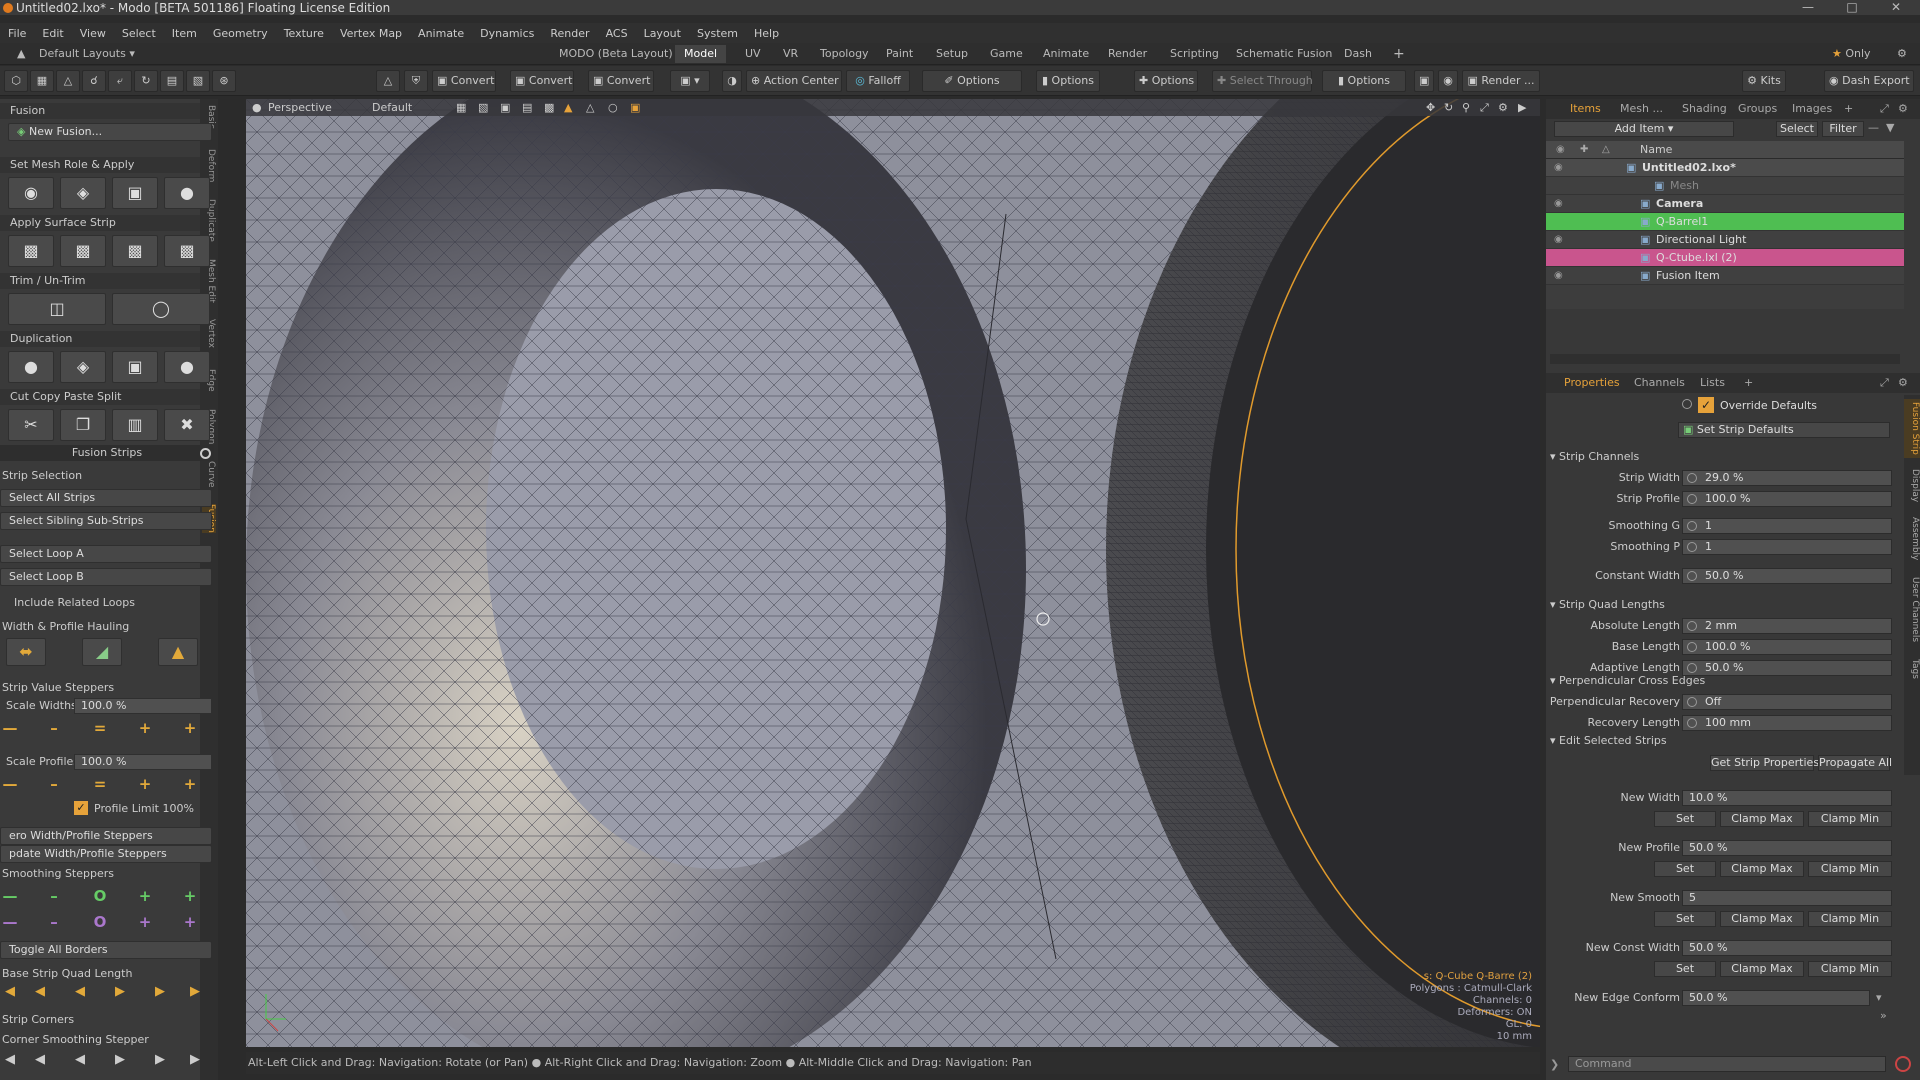  What do you see at coordinates (102, 652) in the screenshot?
I see `profile-haul-icon: ◢` at bounding box center [102, 652].